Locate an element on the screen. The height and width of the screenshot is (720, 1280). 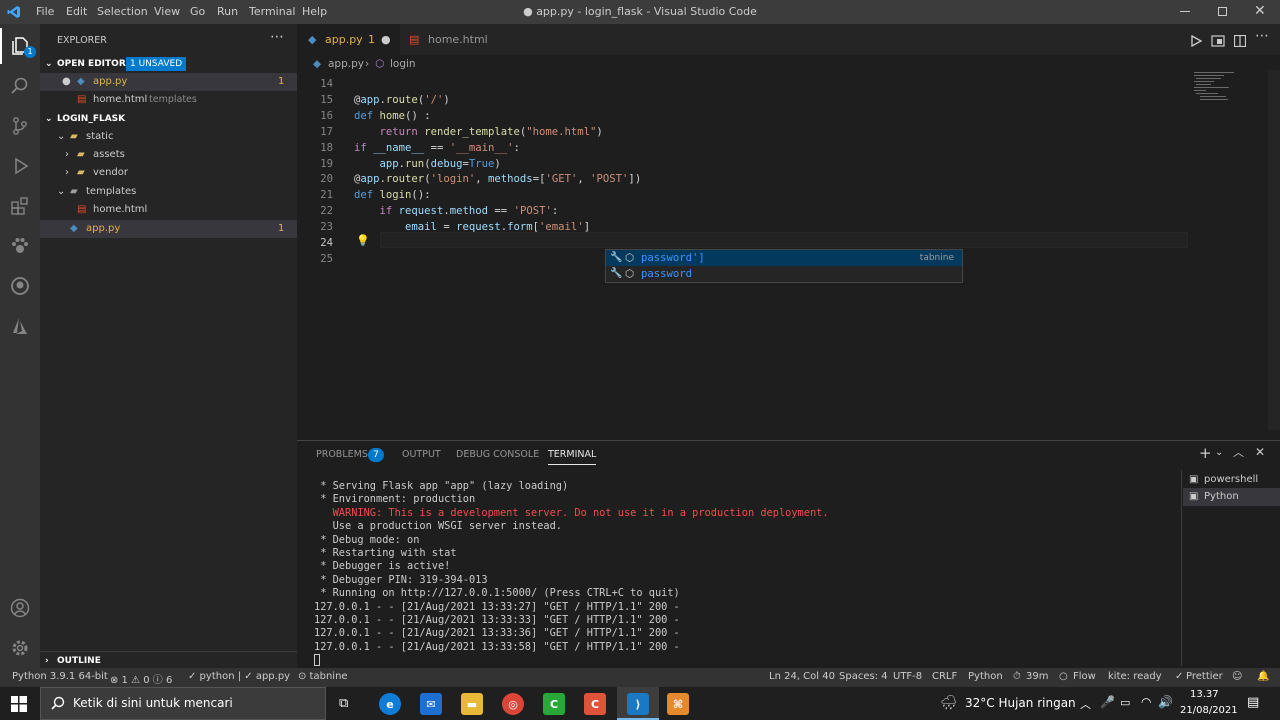
minimize-icon is located at coordinates (1185, 11).